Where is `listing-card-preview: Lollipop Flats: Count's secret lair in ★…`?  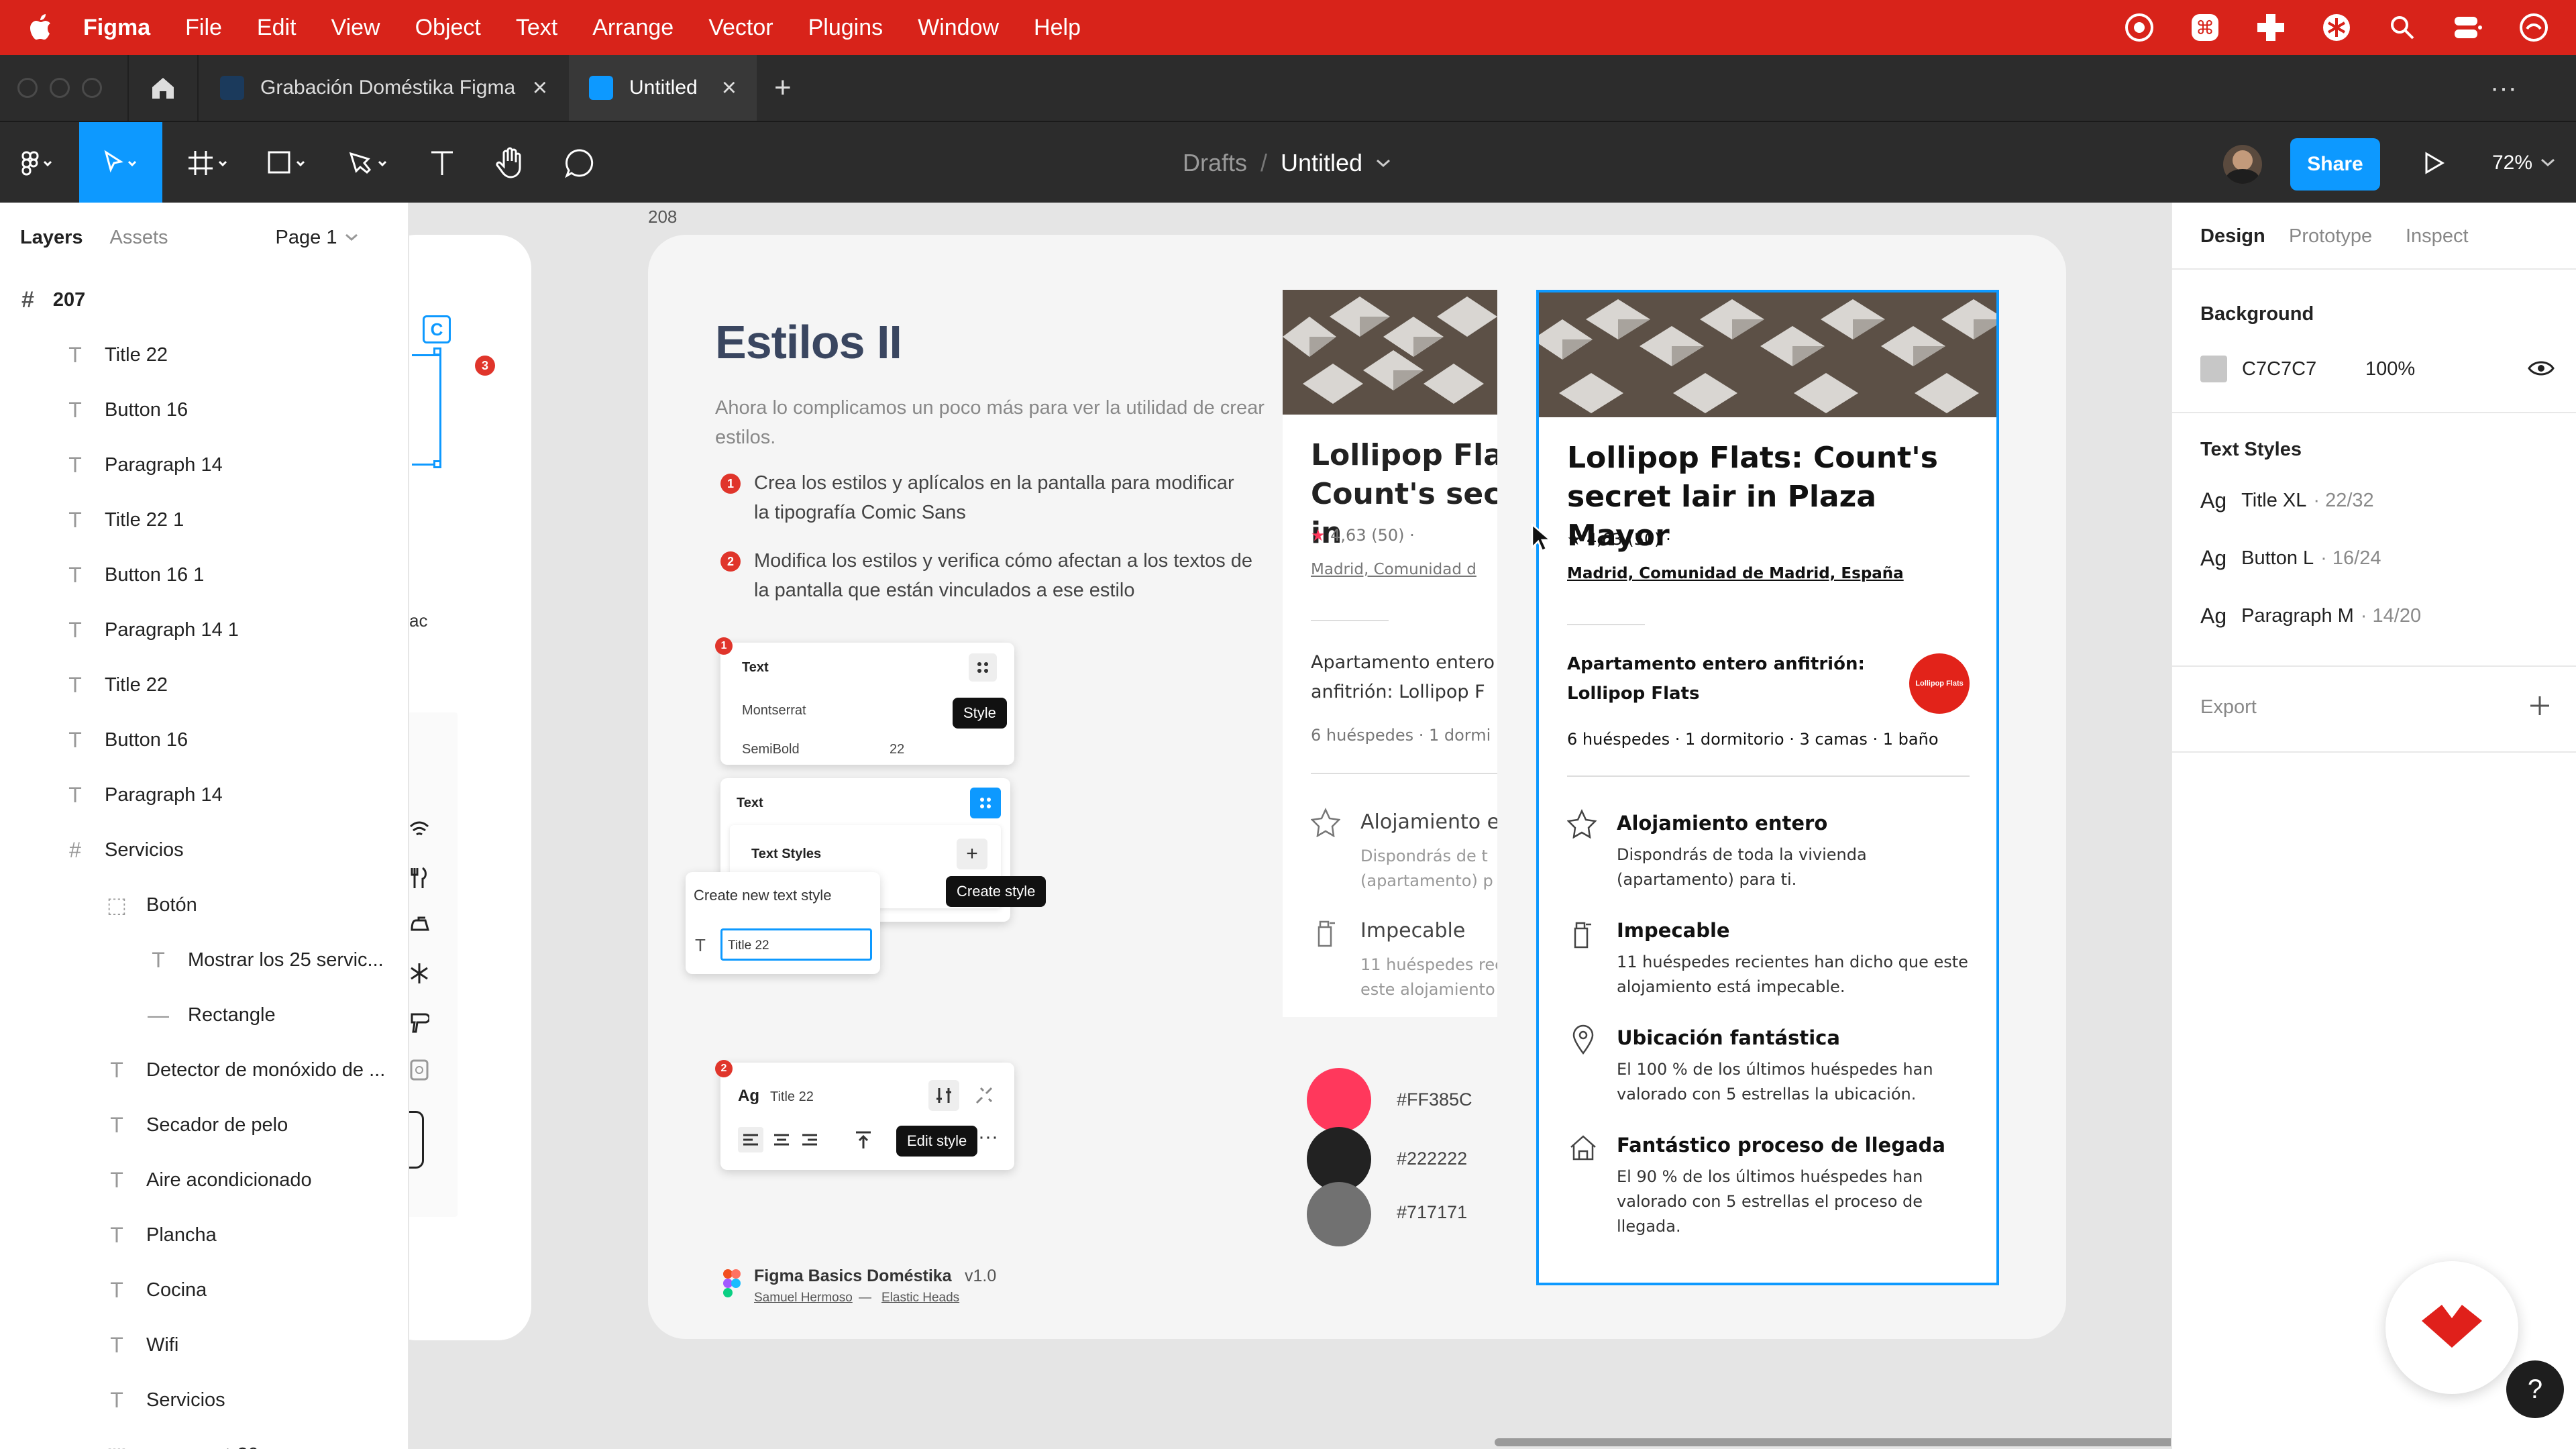 listing-card-preview: Lollipop Flats: Count's secret lair in ★… is located at coordinates (1390, 653).